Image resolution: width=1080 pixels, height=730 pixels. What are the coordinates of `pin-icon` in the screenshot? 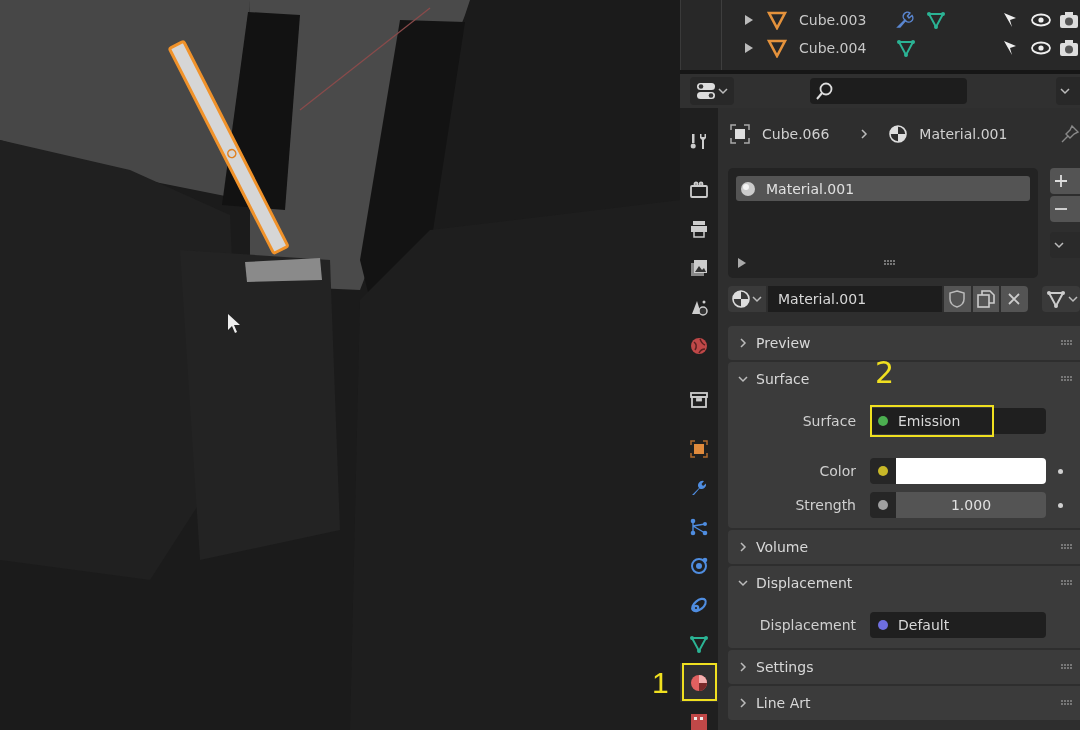 It's located at (1070, 134).